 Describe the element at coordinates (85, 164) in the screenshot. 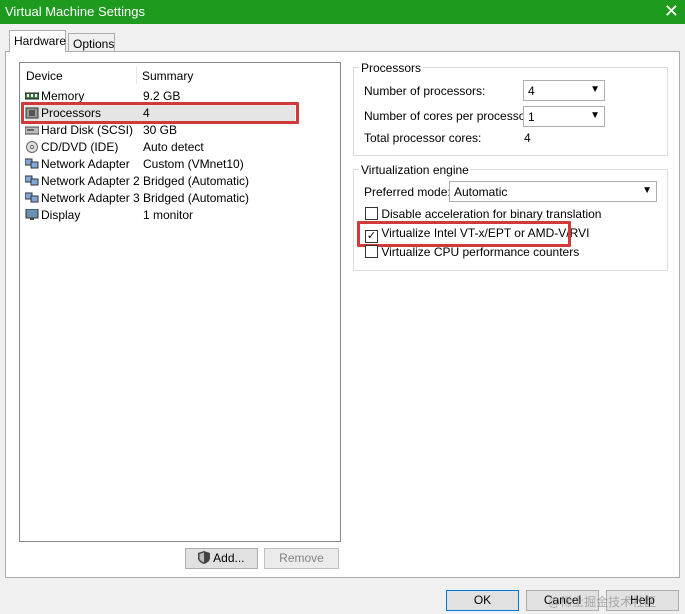

I see `device-name: Network Adapter` at that location.